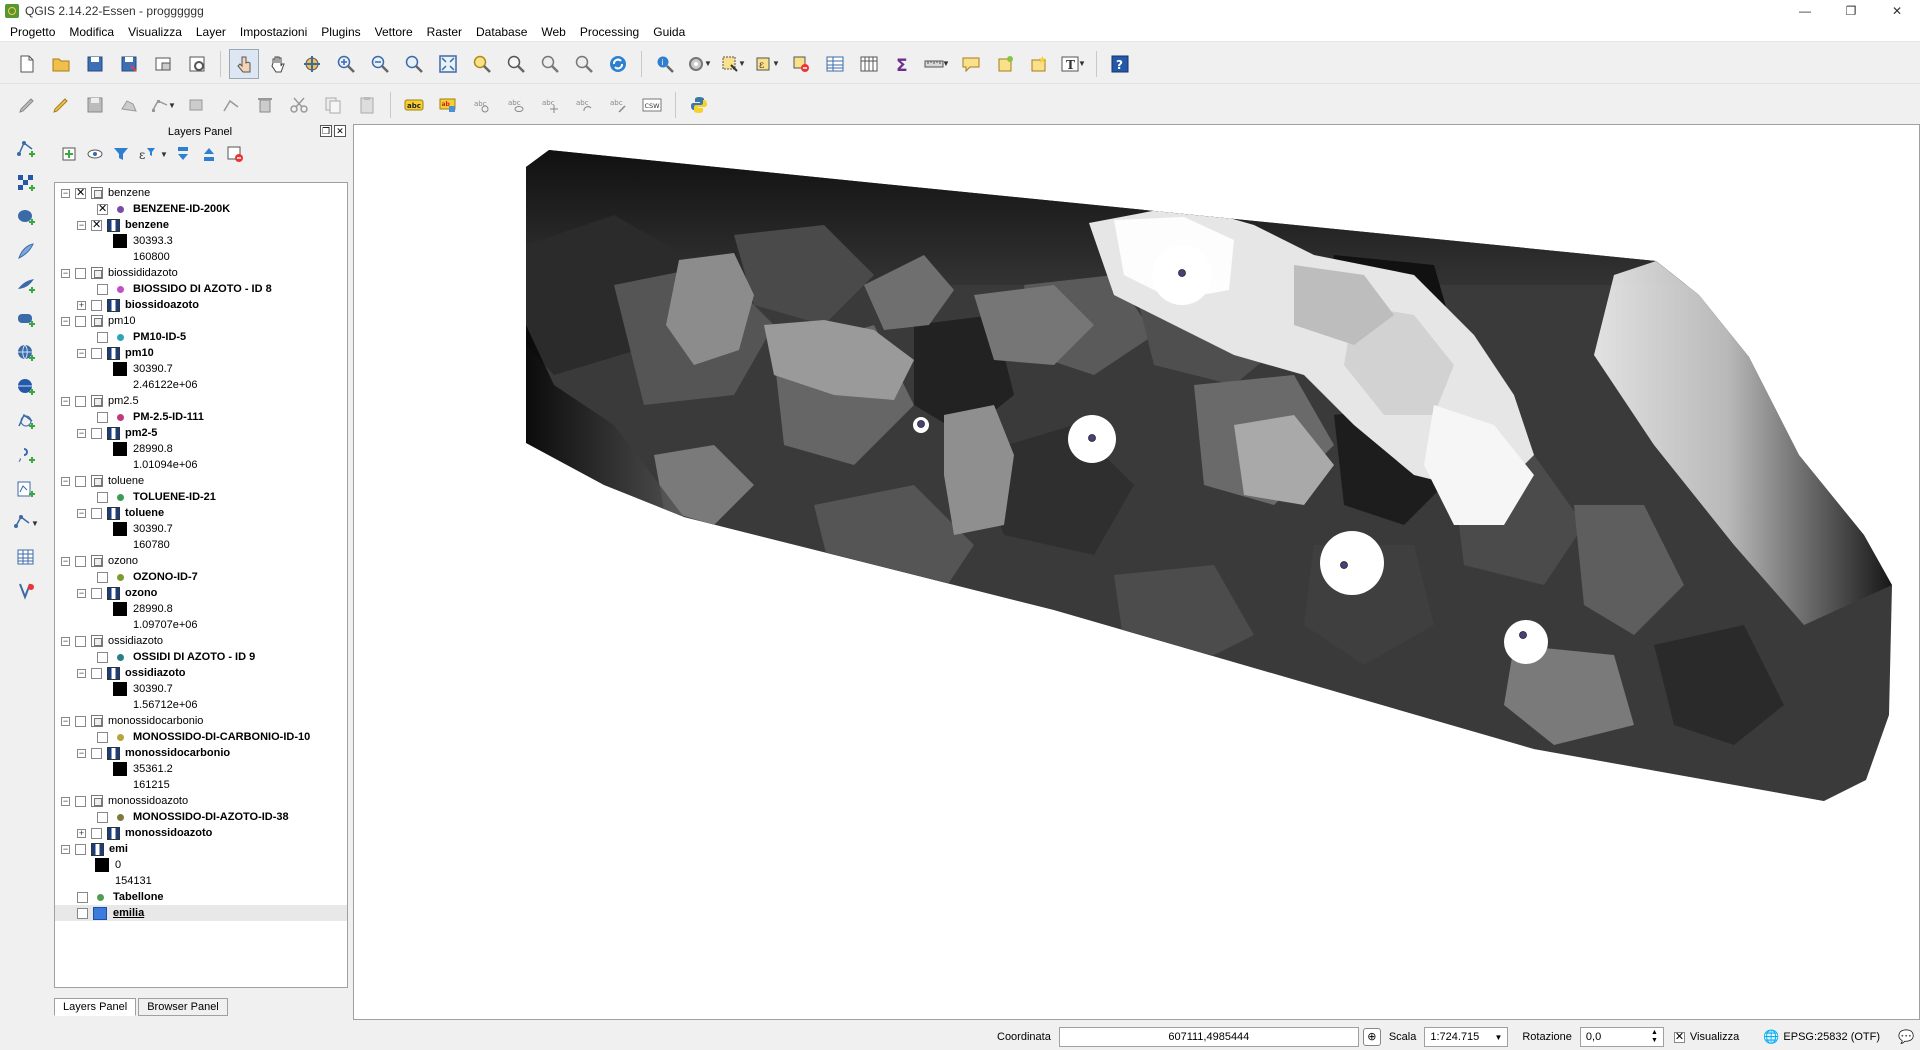  What do you see at coordinates (201, 273) in the screenshot?
I see `layer-group-biossididazoto: − biossididazoto` at bounding box center [201, 273].